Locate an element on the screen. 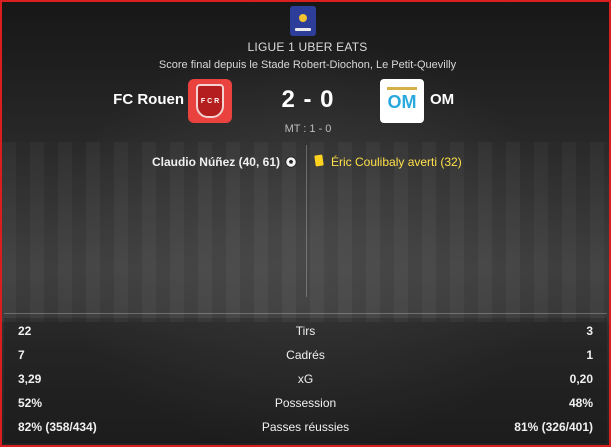 The height and width of the screenshot is (447, 611). stat-away-value: 1 is located at coordinates (589, 355).